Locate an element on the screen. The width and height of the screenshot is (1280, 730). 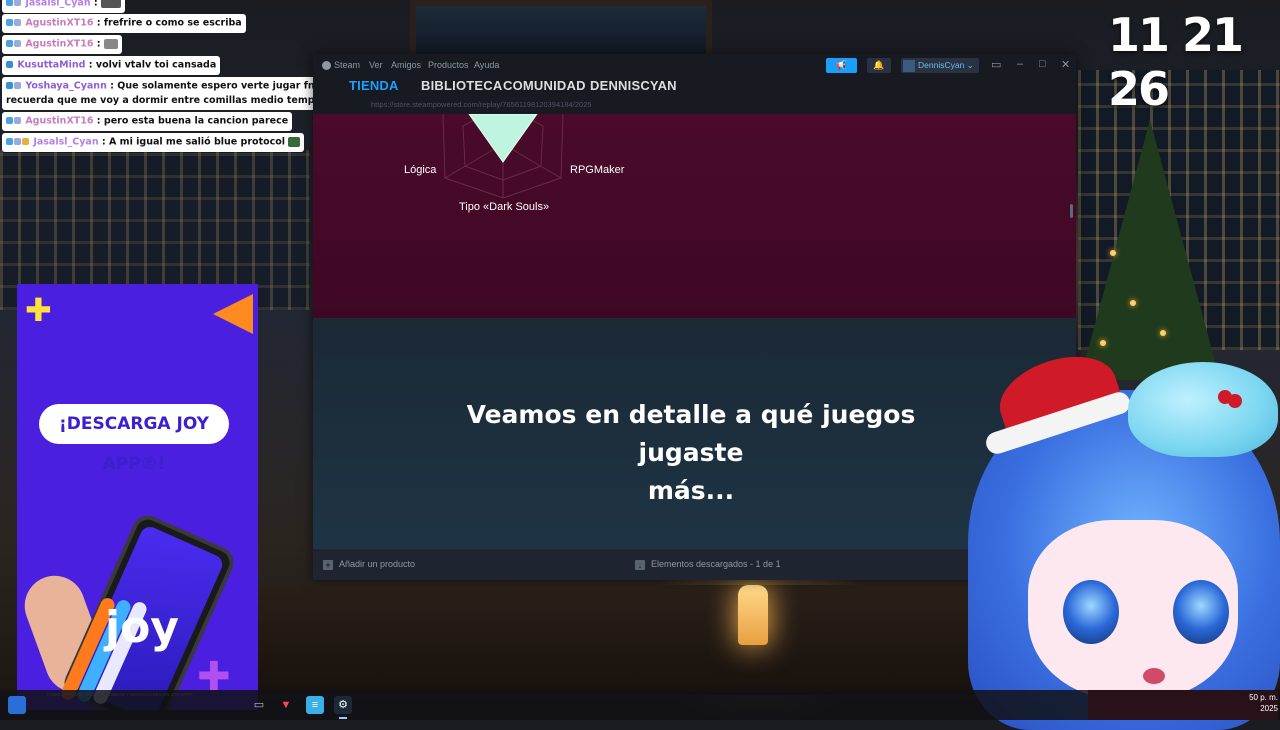
menu-productos: Productos is located at coordinates (448, 65).